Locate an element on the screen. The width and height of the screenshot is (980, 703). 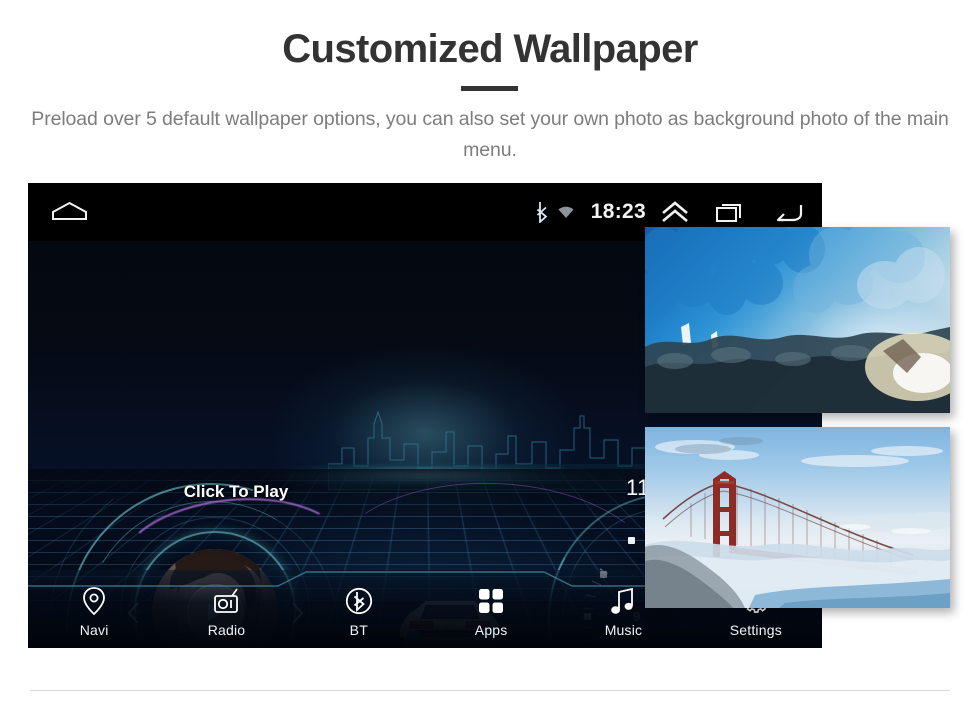
click-to-play-label: Click To Play is located at coordinates (236, 491).